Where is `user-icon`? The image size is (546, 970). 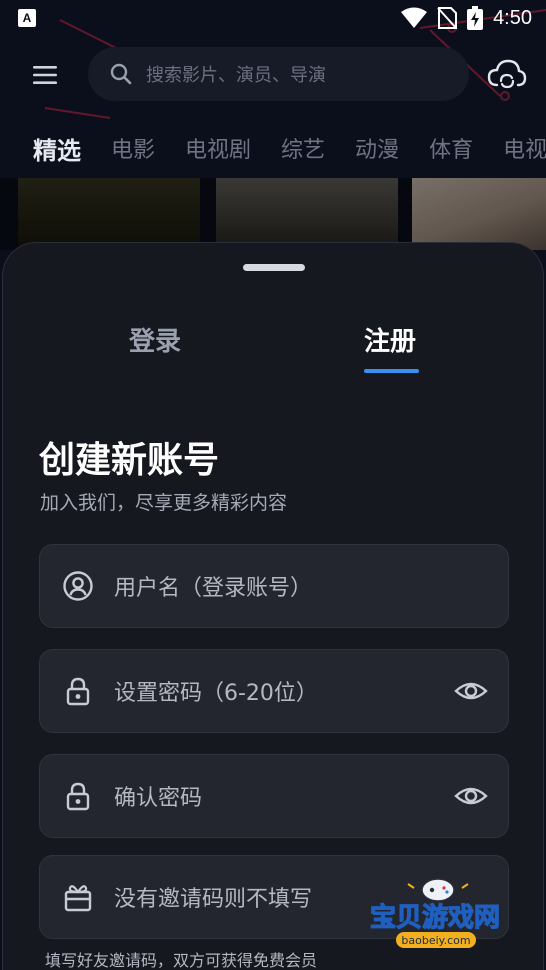
user-icon is located at coordinates (78, 586).